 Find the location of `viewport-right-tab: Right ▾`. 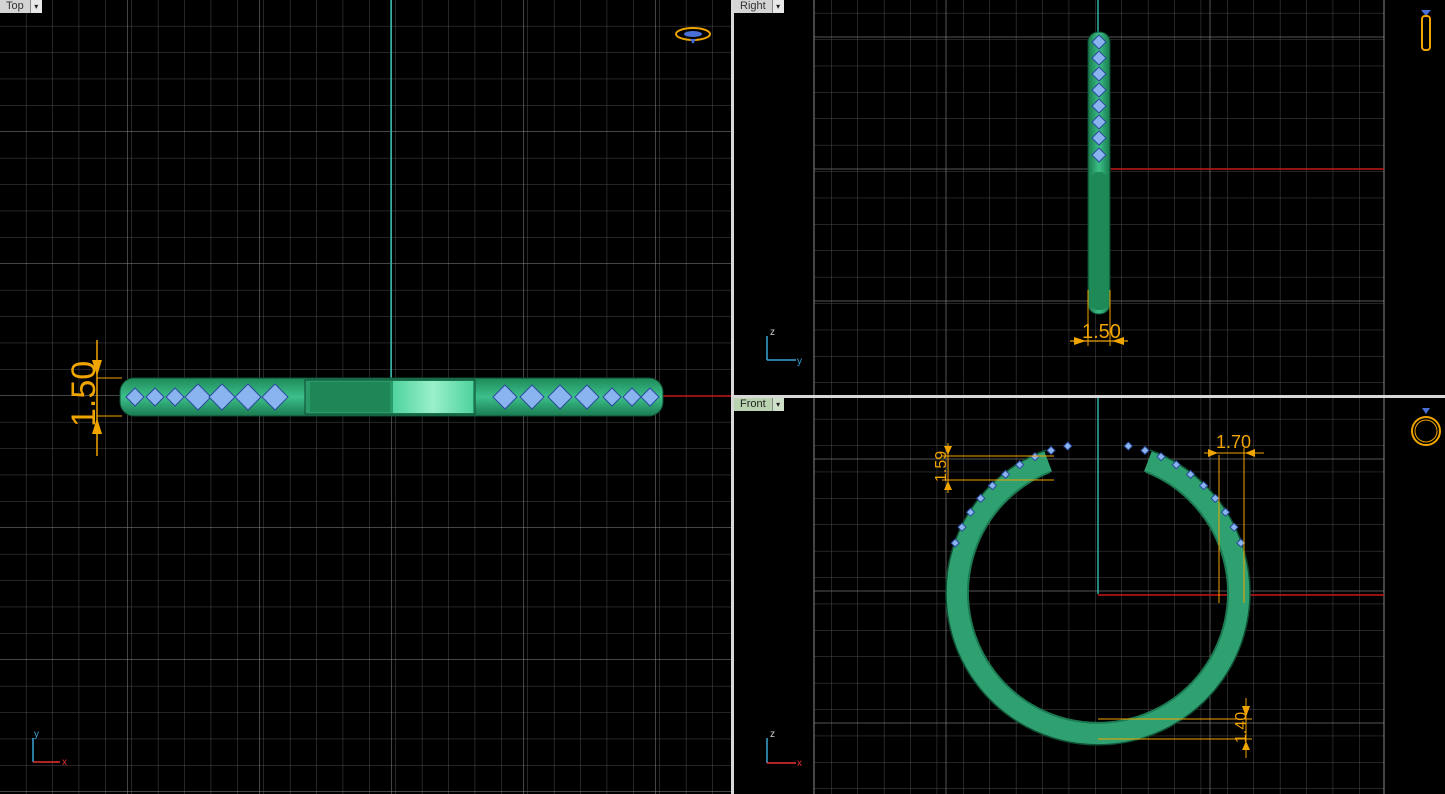

viewport-right-tab: Right ▾ is located at coordinates (759, 6).